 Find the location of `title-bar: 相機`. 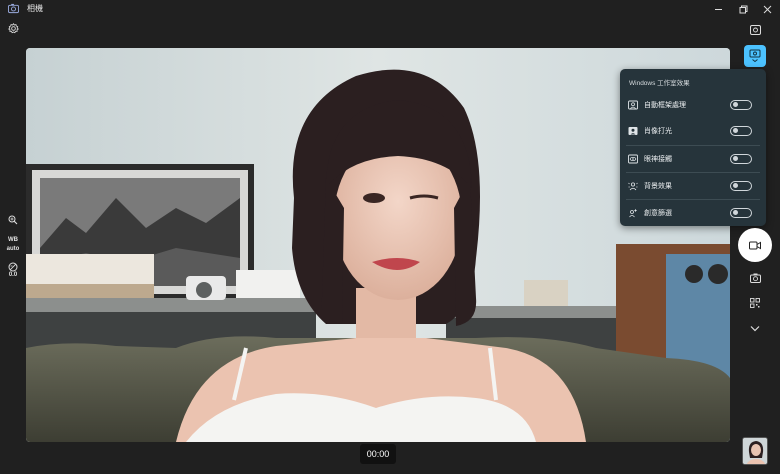

title-bar: 相機 is located at coordinates (390, 9).